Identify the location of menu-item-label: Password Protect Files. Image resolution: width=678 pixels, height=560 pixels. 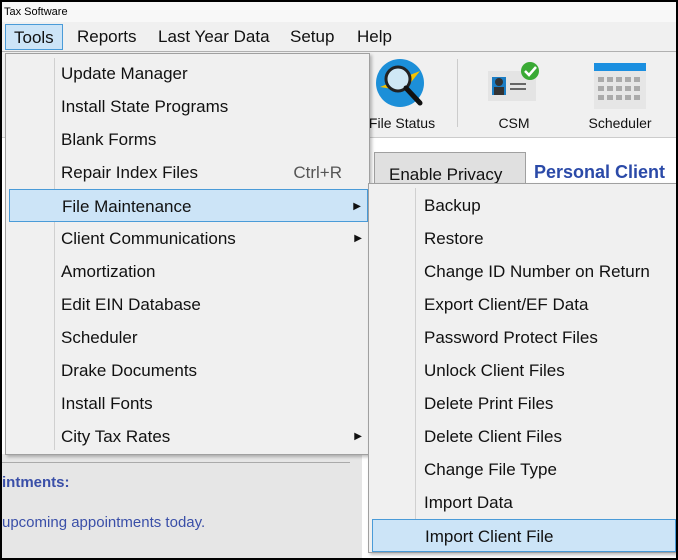
(511, 337).